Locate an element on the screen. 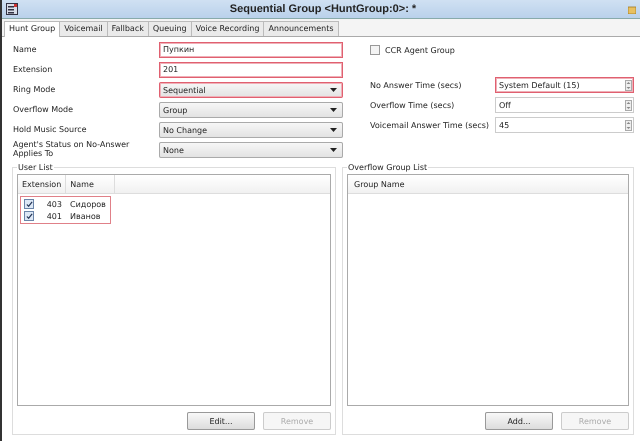 Image resolution: width=640 pixels, height=441 pixels. tab: Announcements is located at coordinates (301, 28).